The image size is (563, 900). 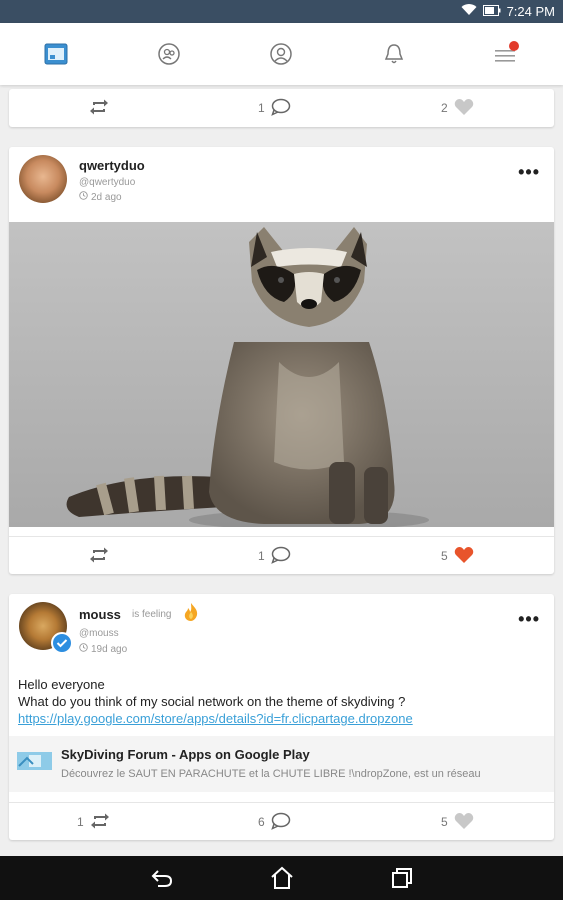 I want to click on post-username: qwertyduo, so click(x=112, y=165).